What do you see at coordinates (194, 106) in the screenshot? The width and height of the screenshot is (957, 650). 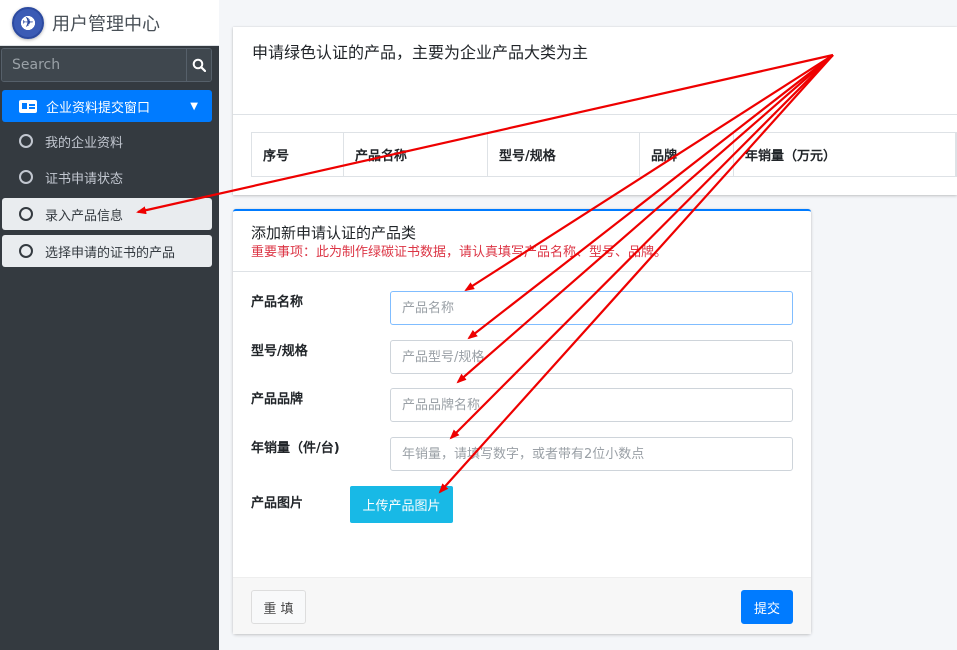 I see `chevron-down-icon: ▼` at bounding box center [194, 106].